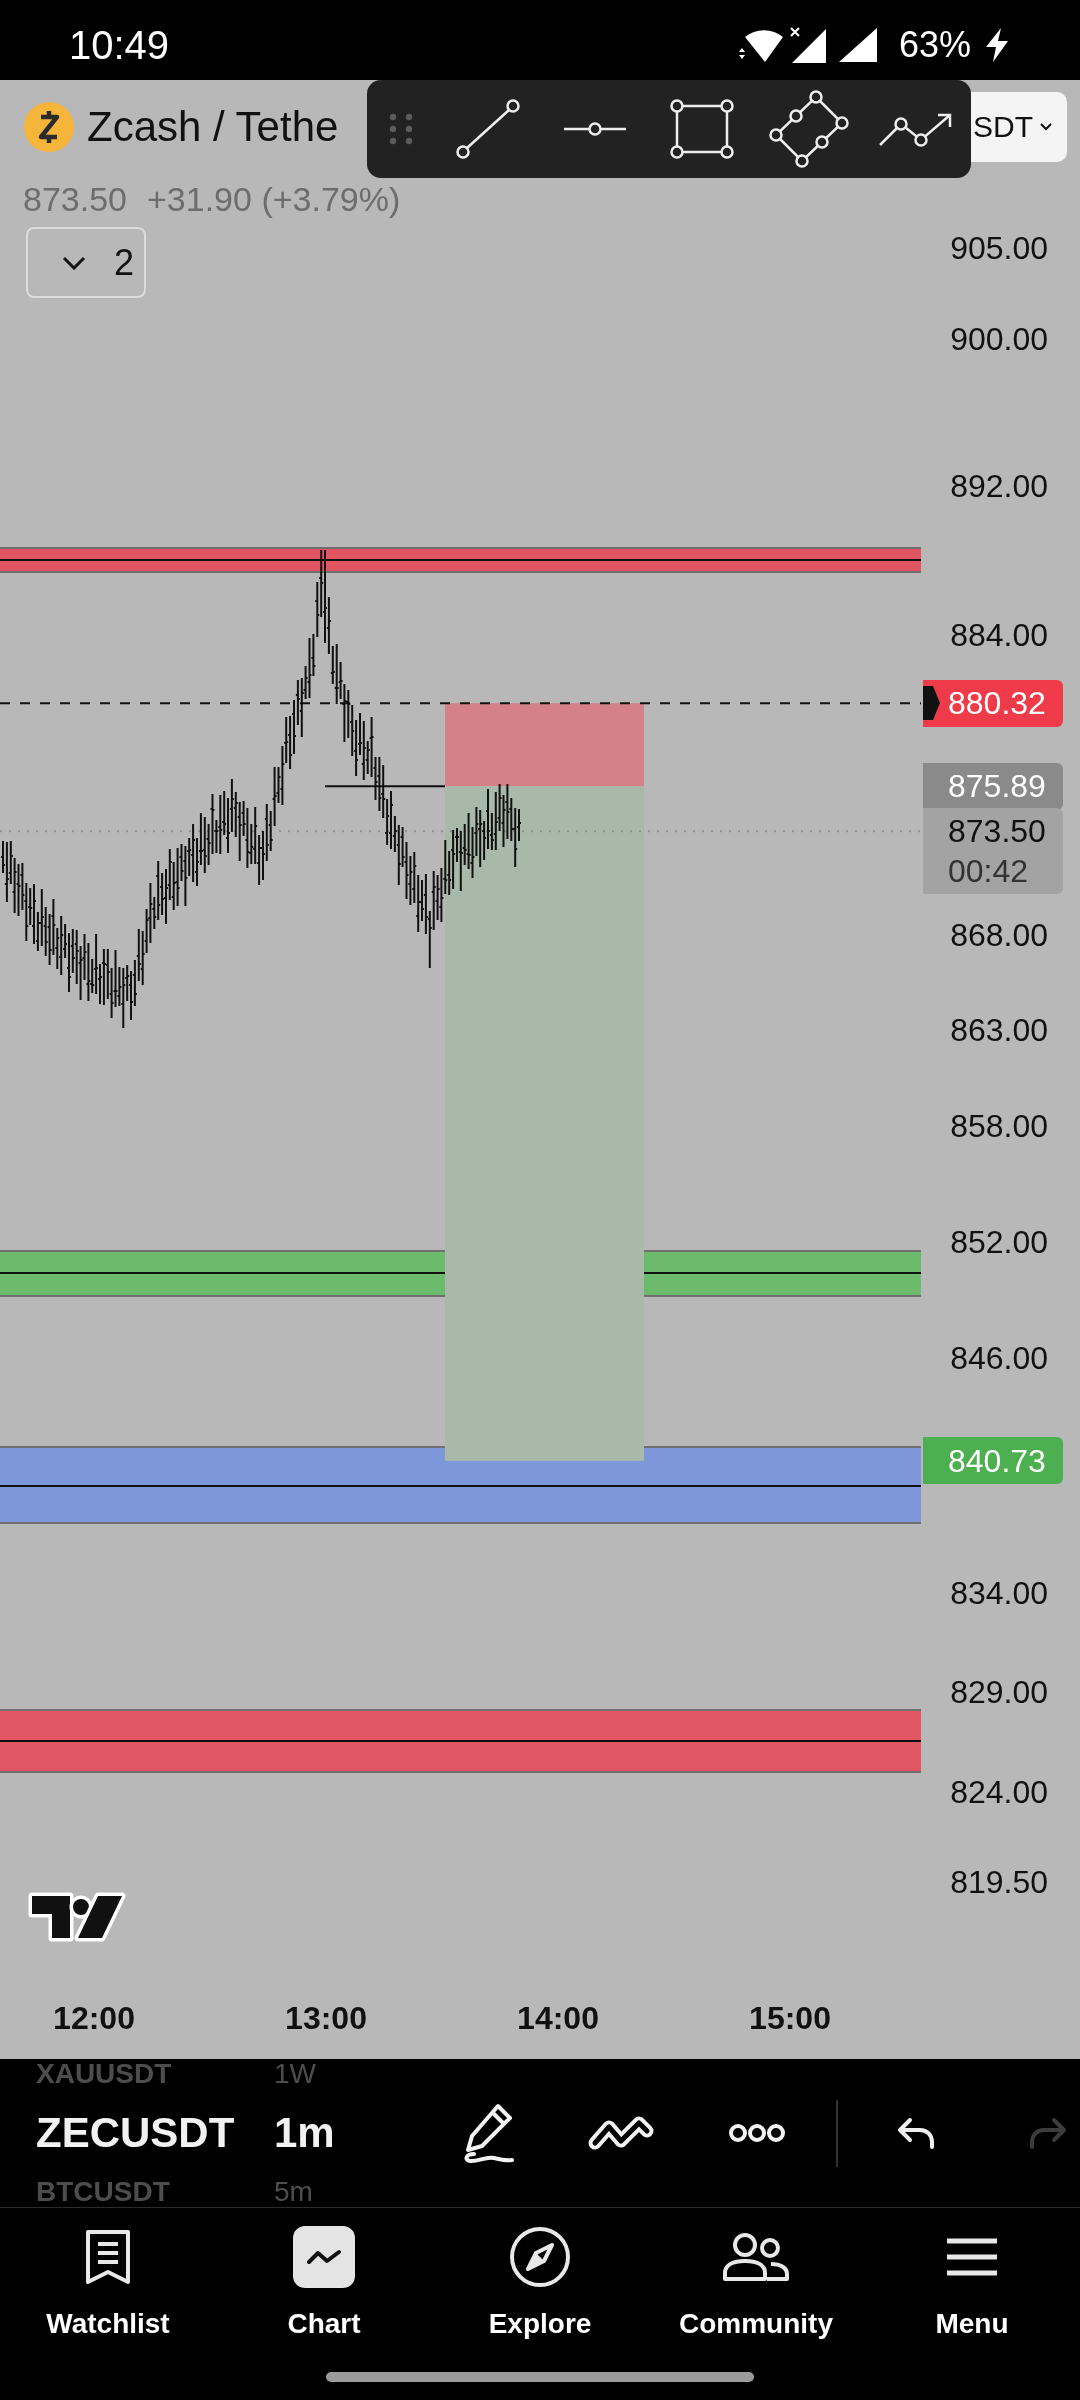  What do you see at coordinates (999, 339) in the screenshot?
I see `price-axis-label: 900.00` at bounding box center [999, 339].